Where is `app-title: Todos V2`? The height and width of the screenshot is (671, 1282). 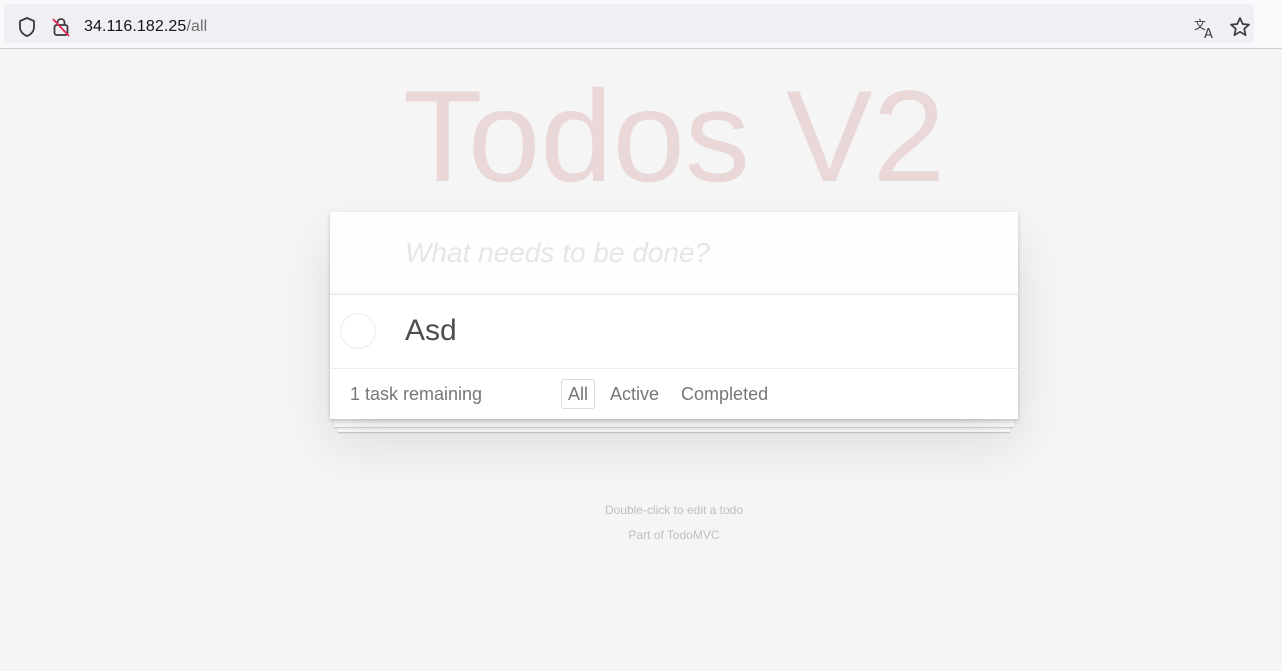
app-title: Todos V2 is located at coordinates (674, 136).